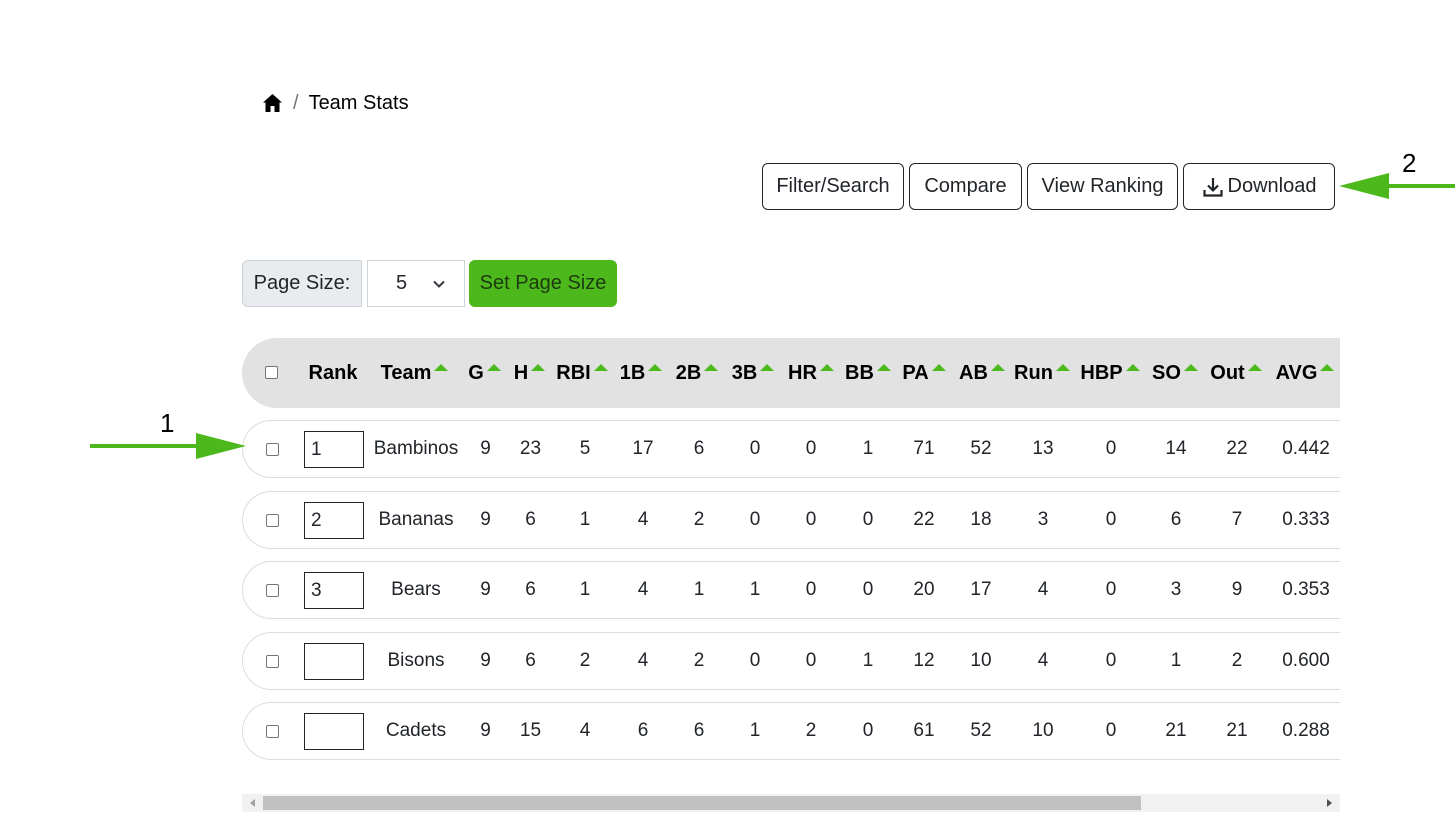 The height and width of the screenshot is (832, 1455). I want to click on column-header-out: Out, so click(1236, 373).